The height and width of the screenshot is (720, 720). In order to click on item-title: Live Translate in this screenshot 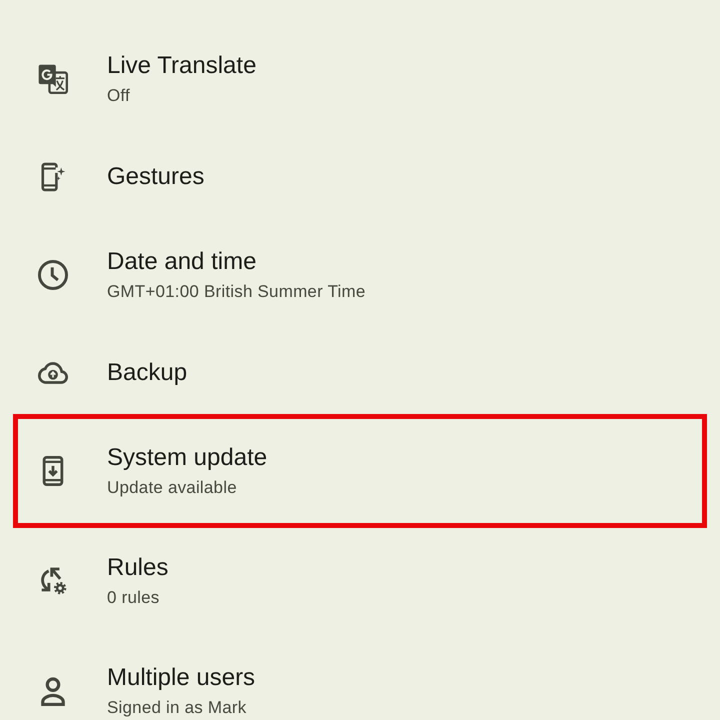, I will do `click(181, 66)`.